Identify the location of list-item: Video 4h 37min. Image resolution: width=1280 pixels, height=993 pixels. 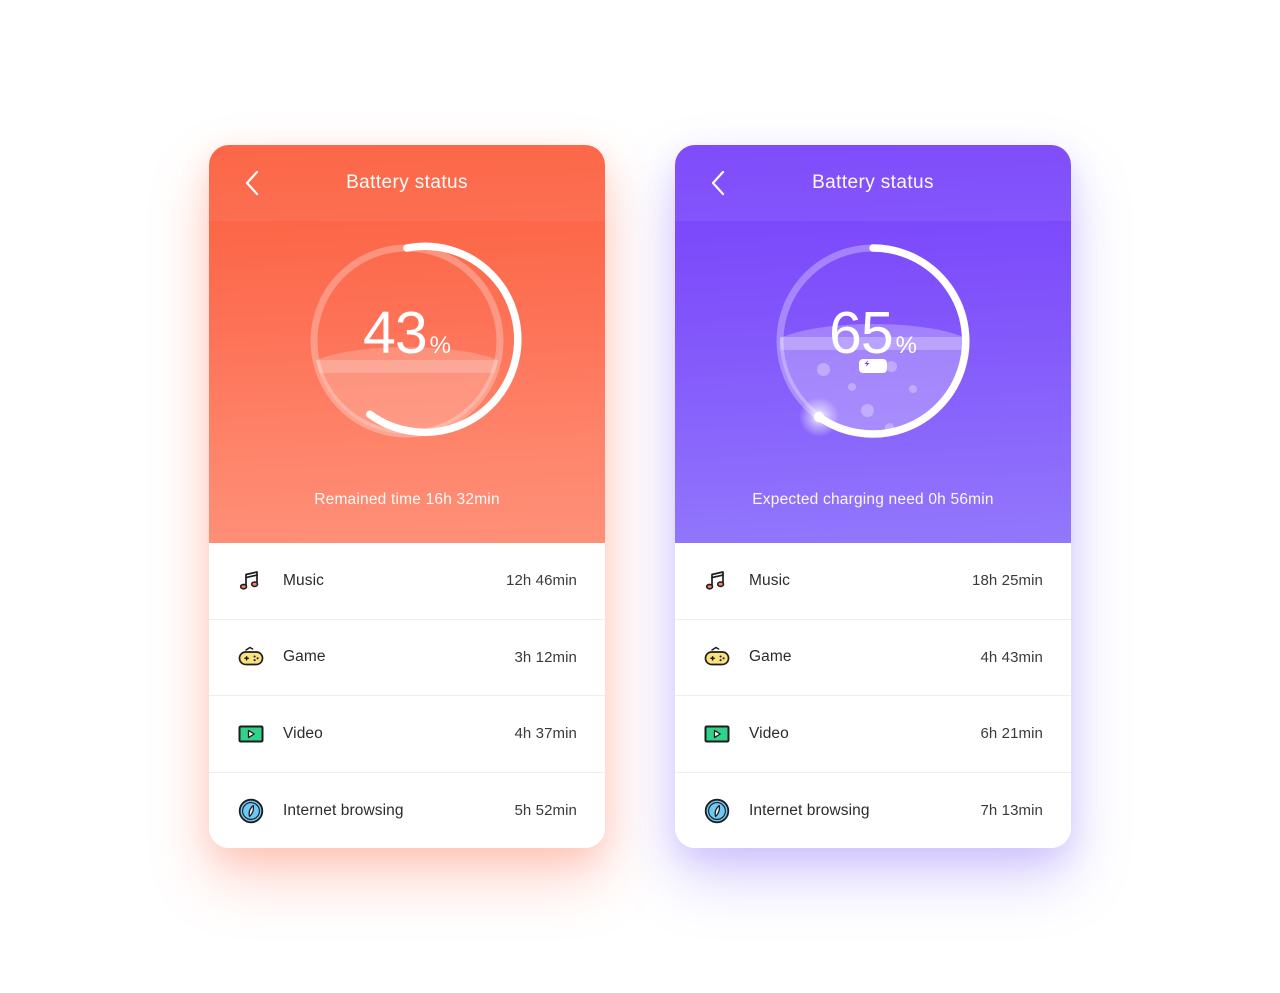
(407, 734).